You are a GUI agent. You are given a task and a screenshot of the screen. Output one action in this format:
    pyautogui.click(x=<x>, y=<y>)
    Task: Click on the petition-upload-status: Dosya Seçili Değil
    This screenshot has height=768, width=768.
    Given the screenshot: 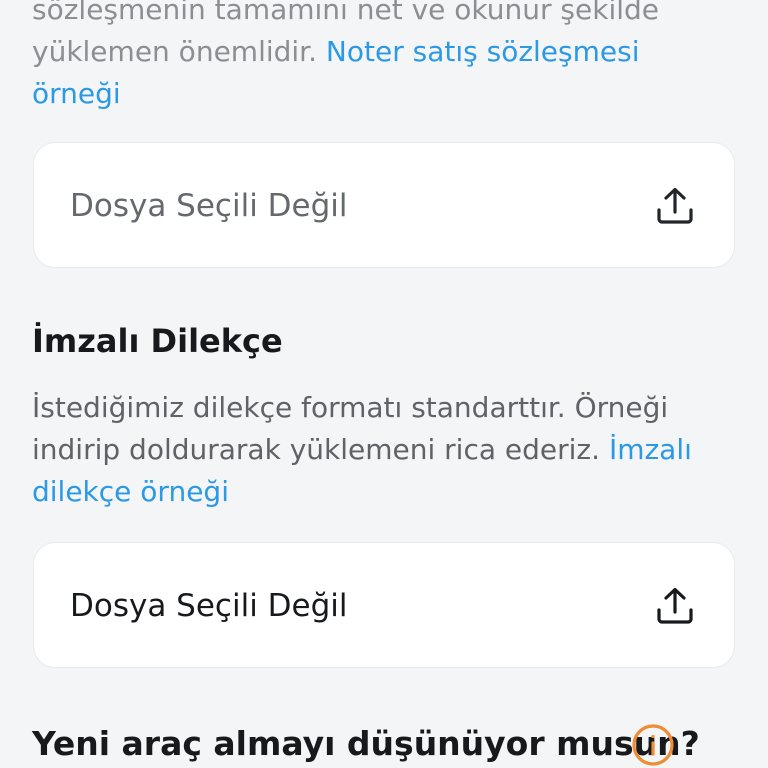 What is the action you would take?
    pyautogui.click(x=209, y=606)
    